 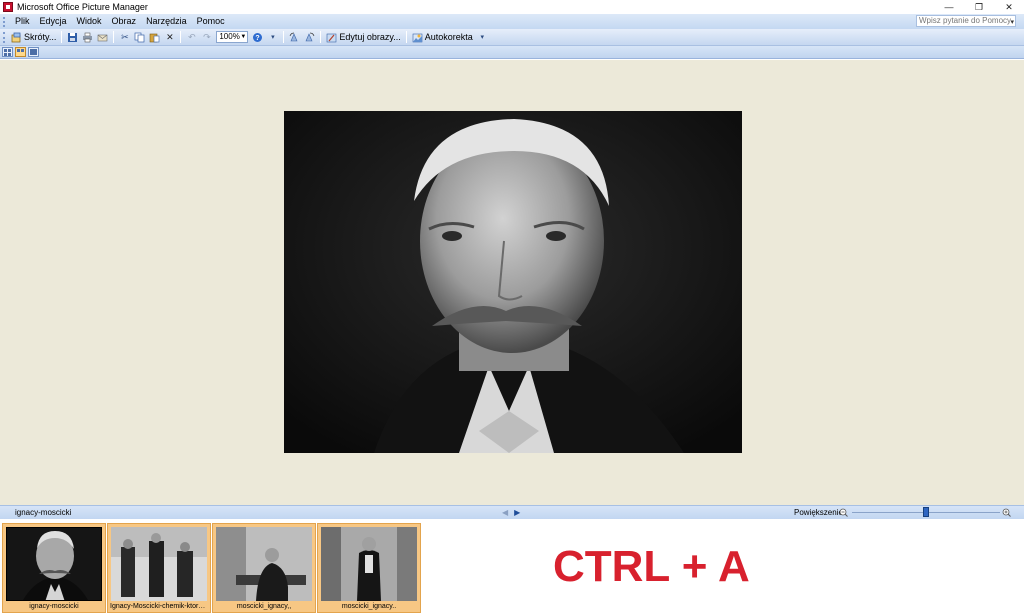 I want to click on toolbar-grip, so click(x=4, y=37).